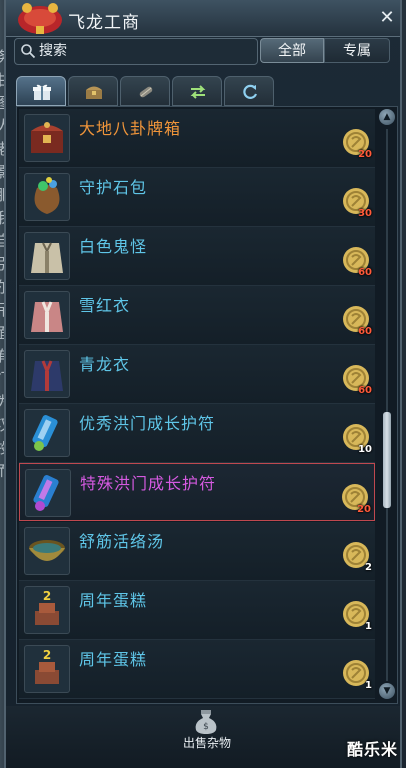 This screenshot has height=768, width=406. What do you see at coordinates (292, 50) in the screenshot?
I see `filter-all-button: 全部` at bounding box center [292, 50].